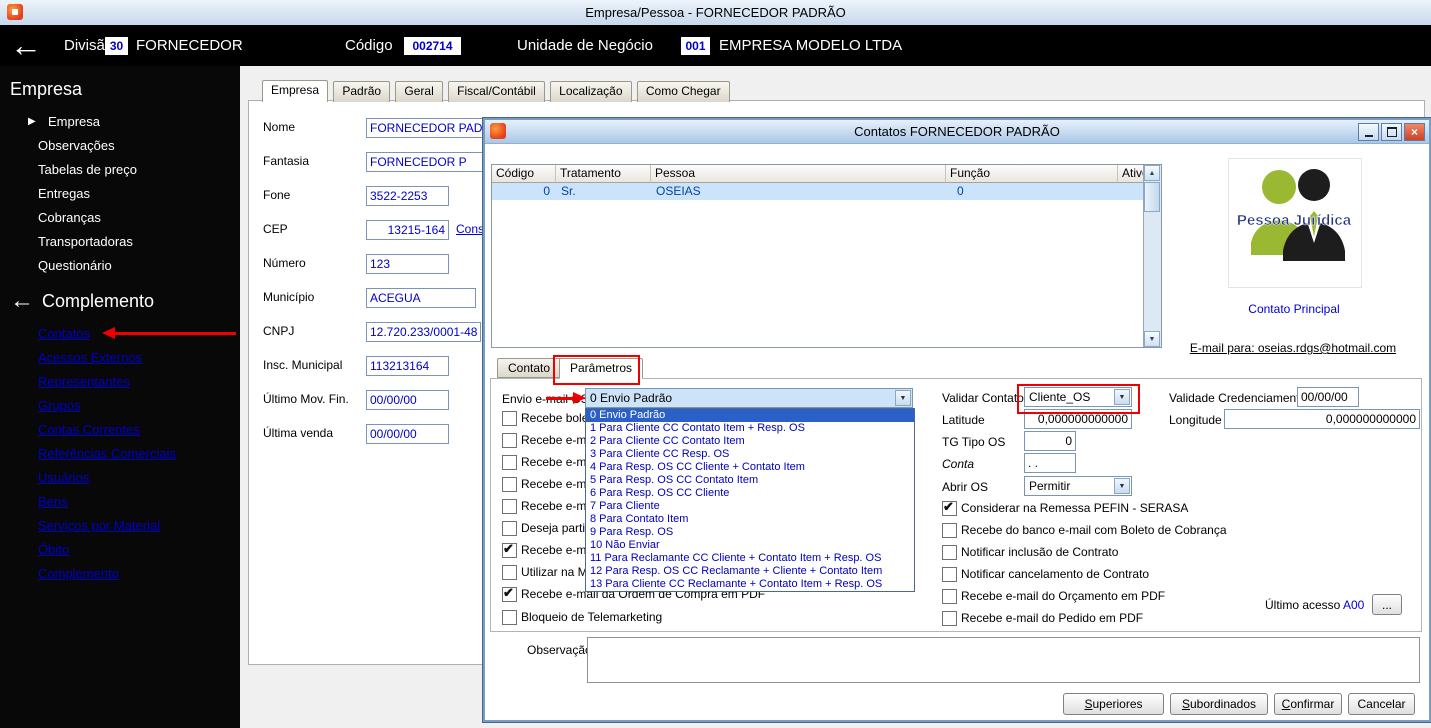 Image resolution: width=1431 pixels, height=728 pixels. I want to click on tab-como-chegar: Como Chegar, so click(683, 91).